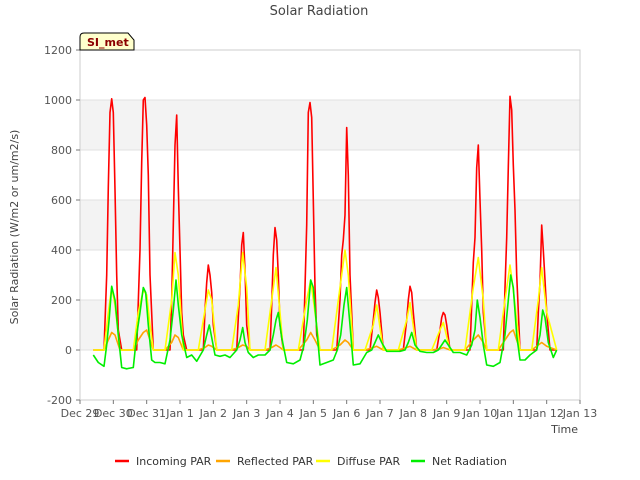  I want to click on y-tick-label: 600, so click(61, 200).